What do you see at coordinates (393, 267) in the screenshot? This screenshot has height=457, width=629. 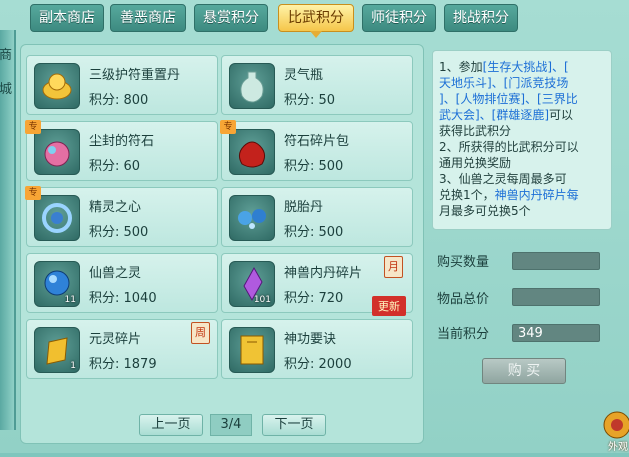 I see `monthly-badge: 月` at bounding box center [393, 267].